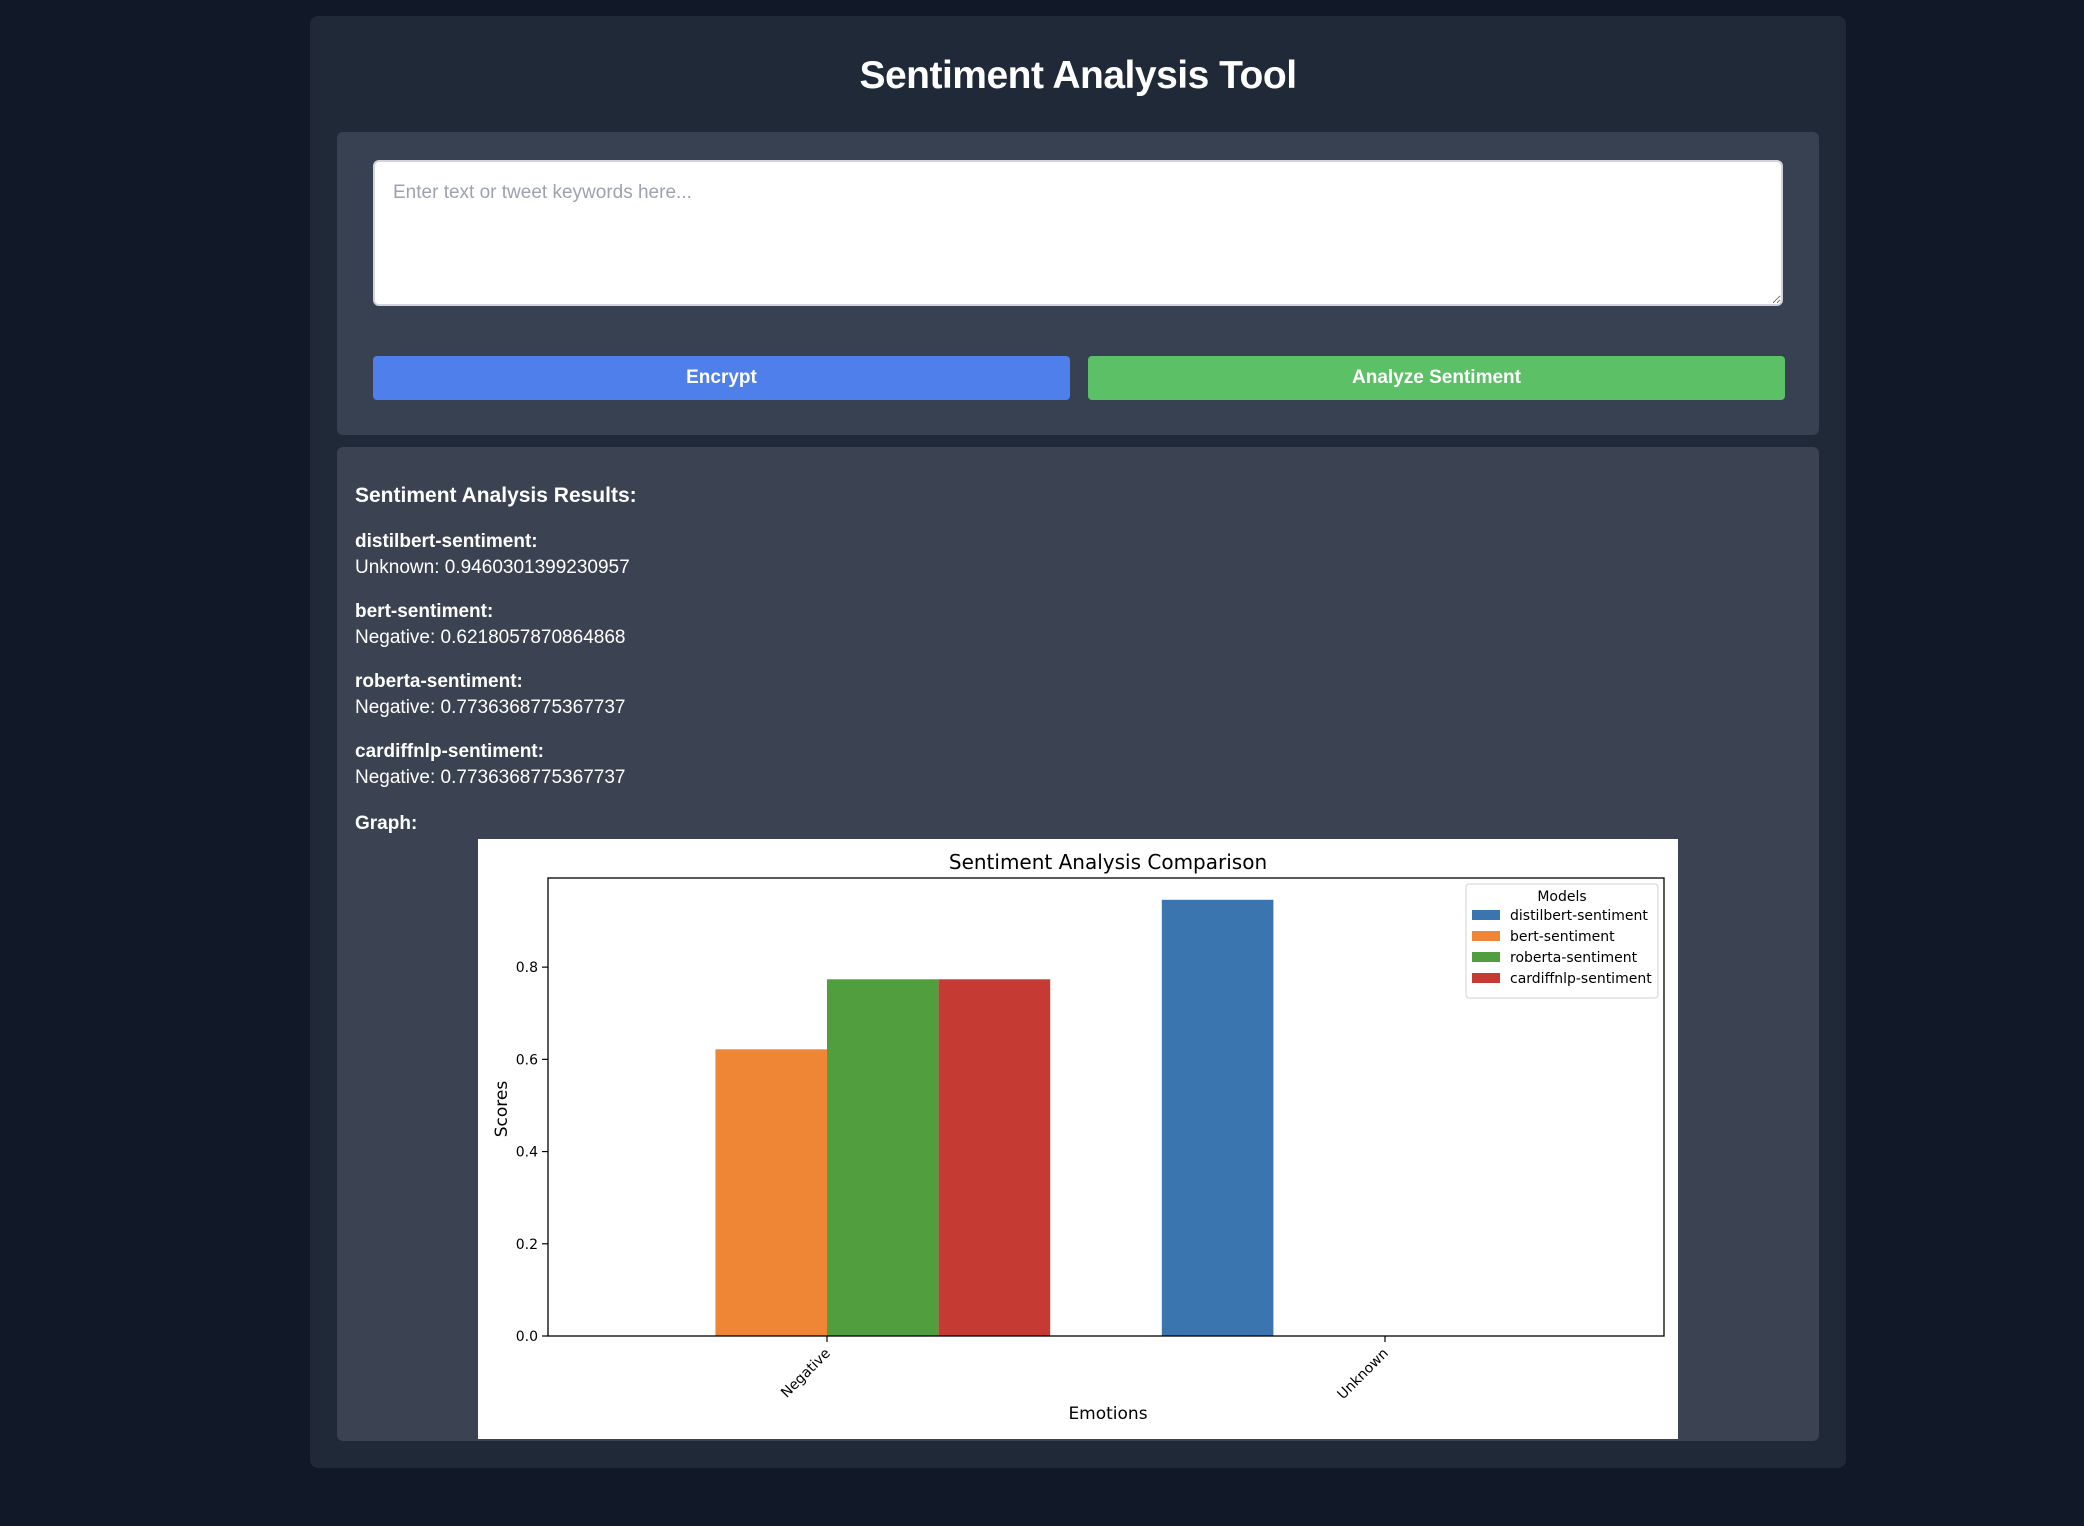  What do you see at coordinates (1581, 979) in the screenshot?
I see `legend-entry: cardiffnlp-sentiment` at bounding box center [1581, 979].